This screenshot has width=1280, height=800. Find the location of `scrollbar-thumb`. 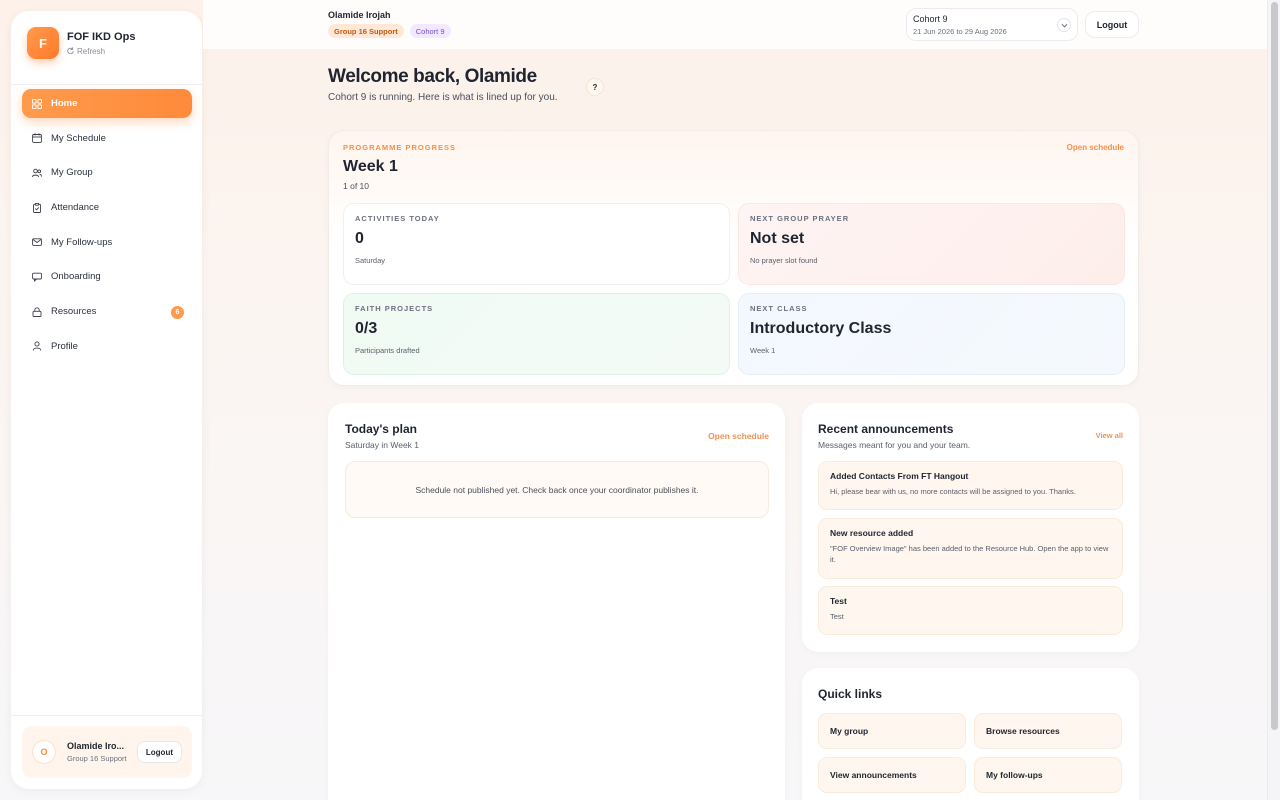

scrollbar-thumb is located at coordinates (1274, 366).